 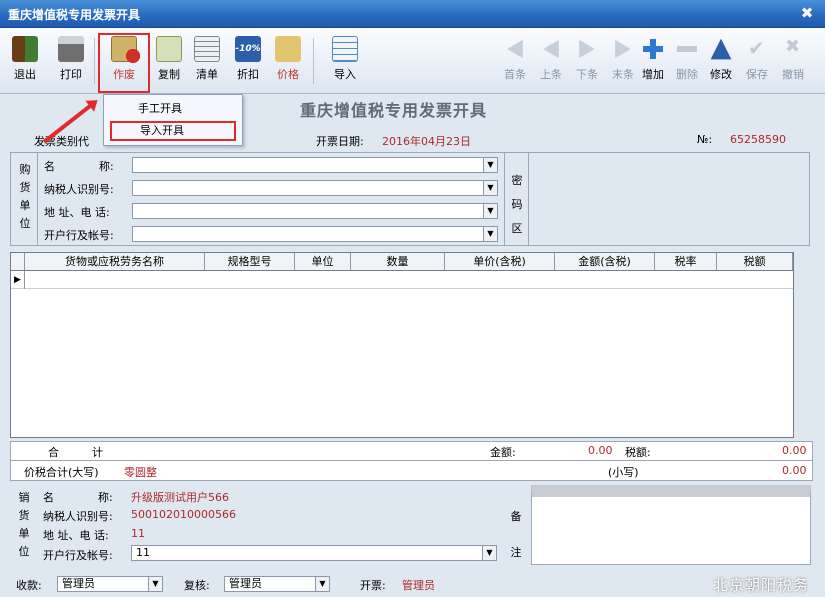 What do you see at coordinates (173, 120) in the screenshot?
I see `void-dropdown-menu: 手工开具 导入开具` at bounding box center [173, 120].